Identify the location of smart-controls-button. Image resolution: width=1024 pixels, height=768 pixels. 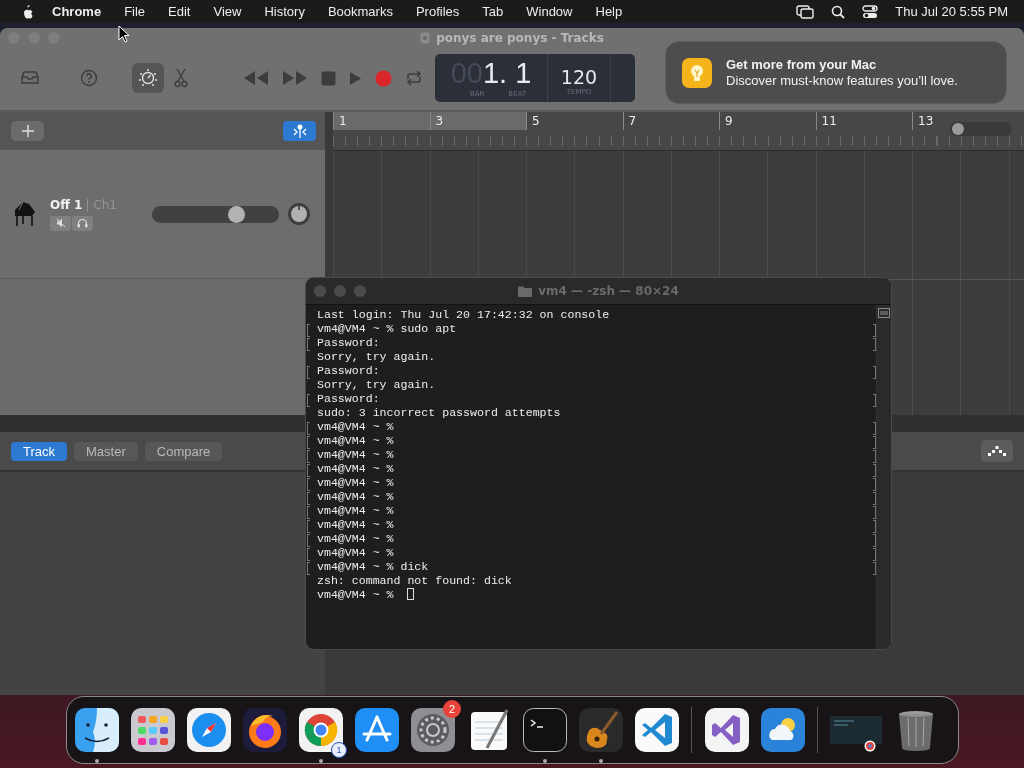
(148, 78).